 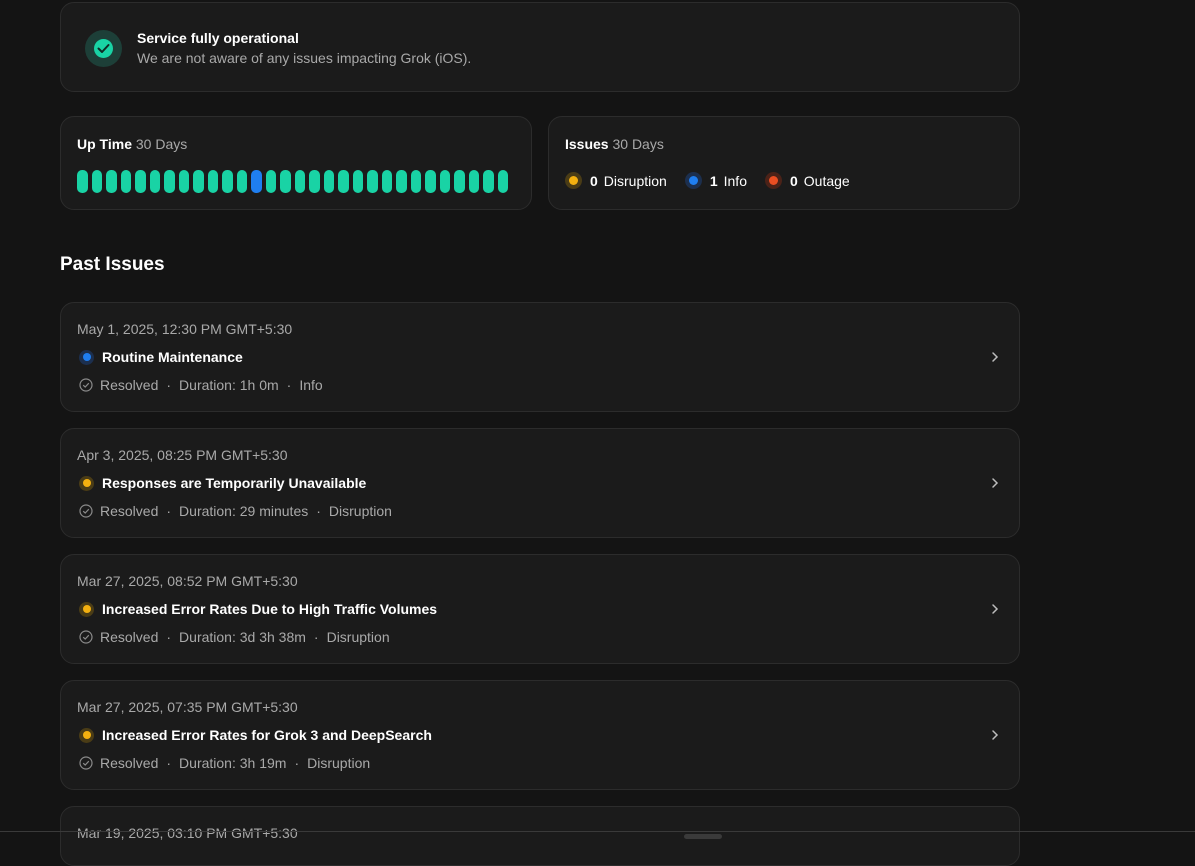 I want to click on uptime-title: Up Time, so click(x=104, y=144).